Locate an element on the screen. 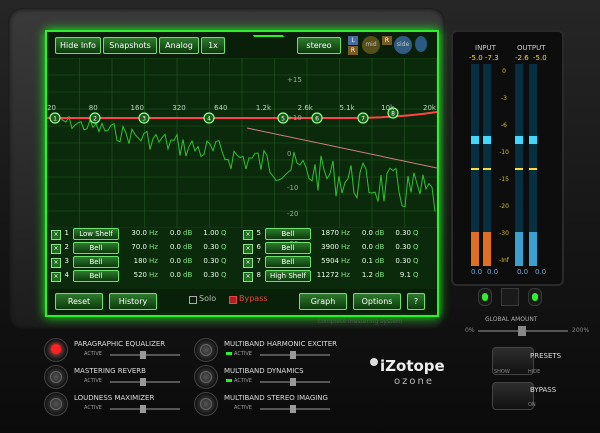 The width and height of the screenshot is (600, 433). output-link-toggle is located at coordinates (535, 297).